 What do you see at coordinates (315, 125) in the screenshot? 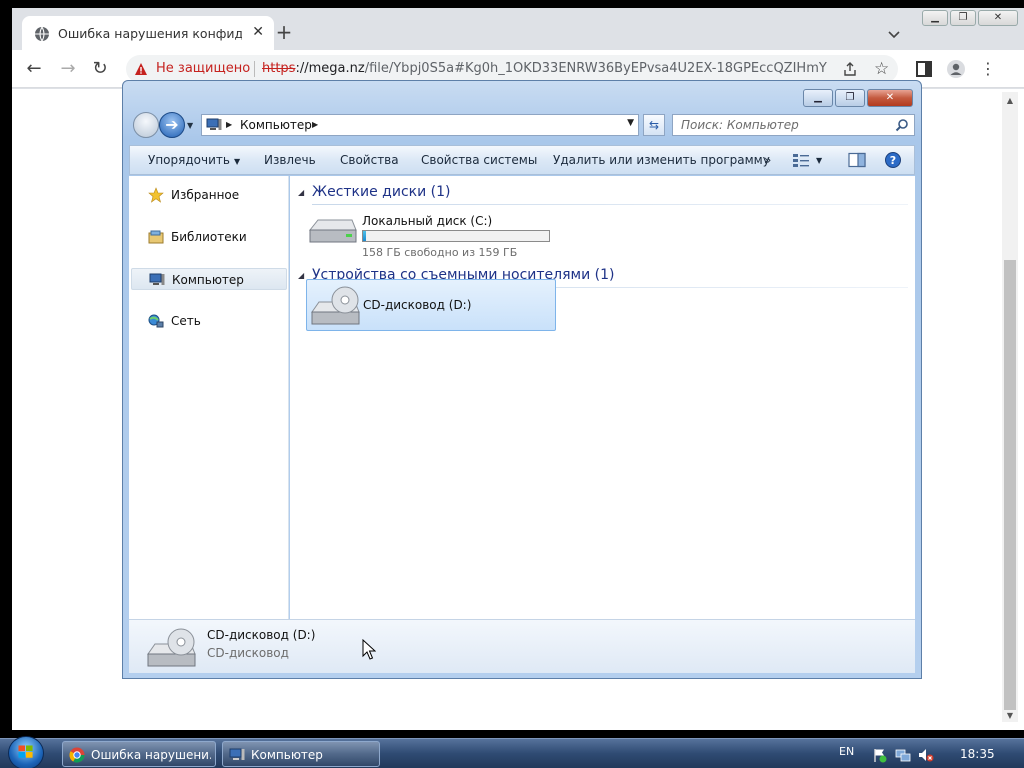
I see `breadcrumb-expand-icon: ▶` at bounding box center [315, 125].